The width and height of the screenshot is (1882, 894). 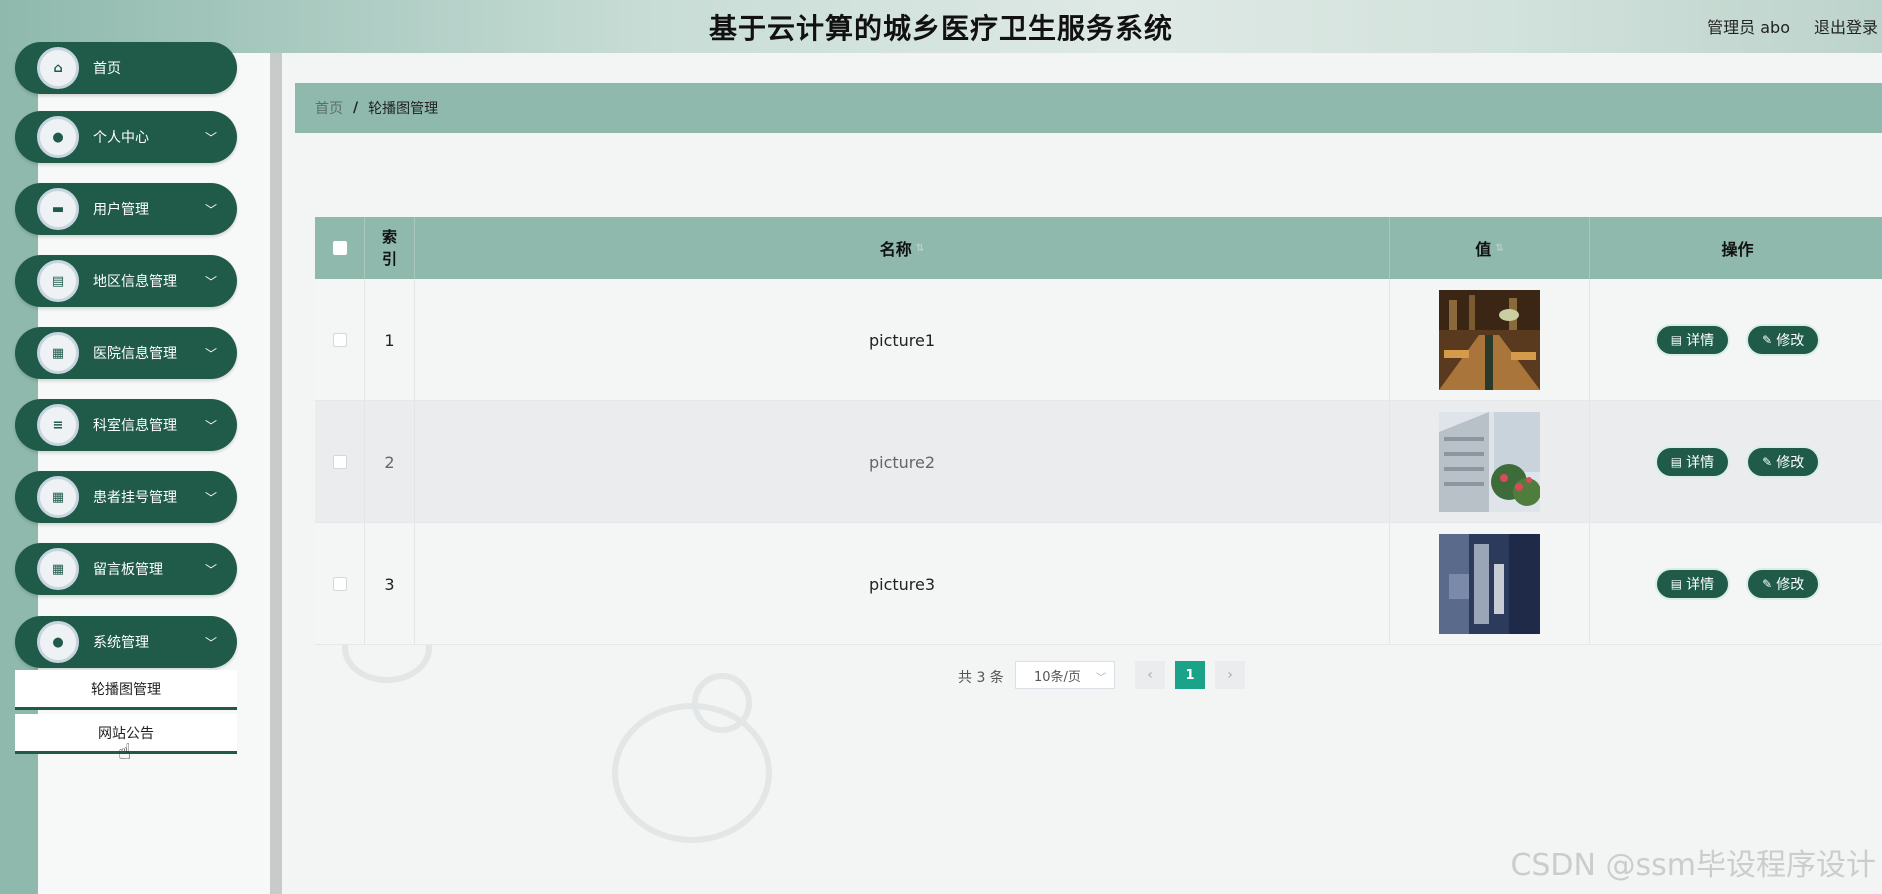 What do you see at coordinates (1230, 675) in the screenshot?
I see `next-page-button: ›` at bounding box center [1230, 675].